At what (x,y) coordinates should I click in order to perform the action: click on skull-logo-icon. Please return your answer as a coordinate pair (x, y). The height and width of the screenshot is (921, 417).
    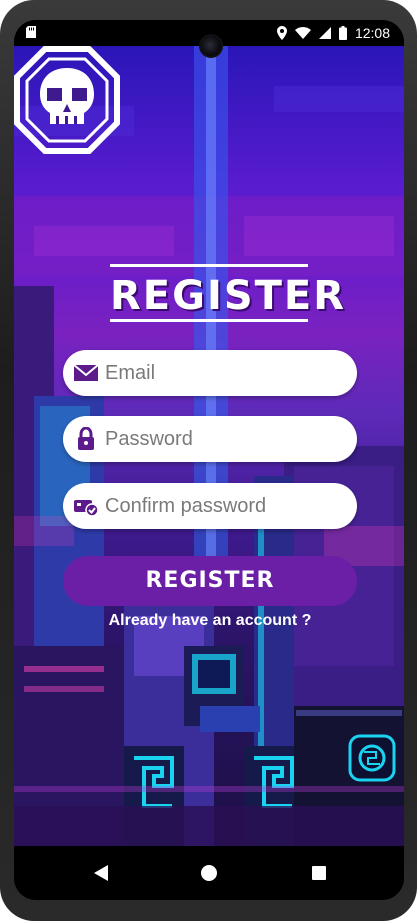
    Looking at the image, I should click on (67, 100).